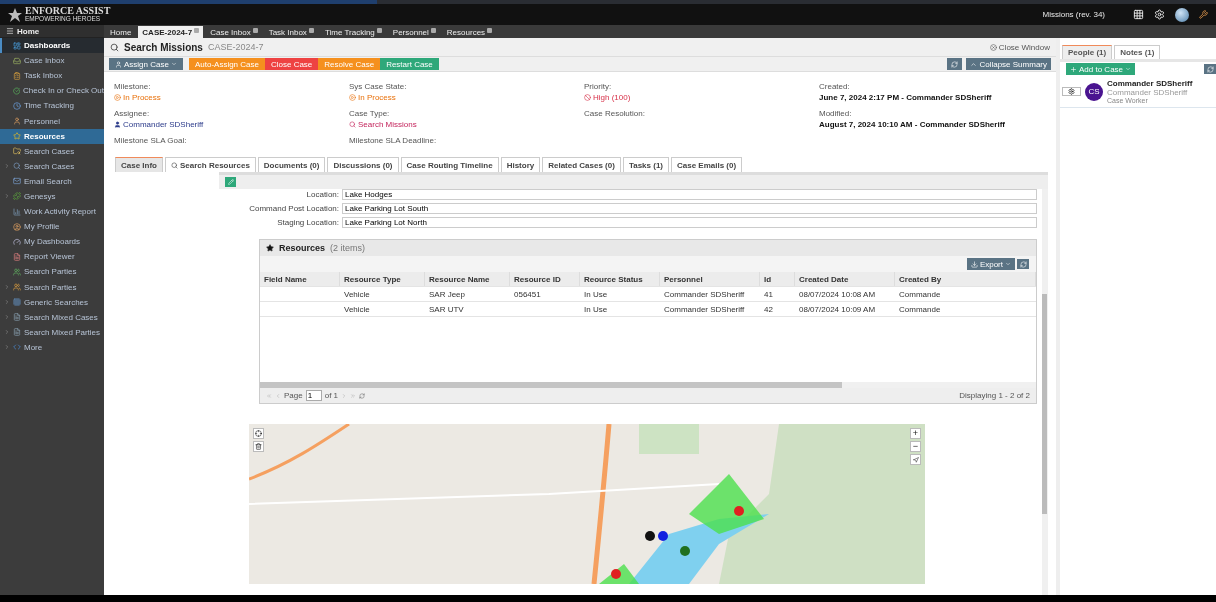 The image size is (1216, 602). Describe the element at coordinates (378, 86) in the screenshot. I see `field-label: Sys Case State:` at that location.